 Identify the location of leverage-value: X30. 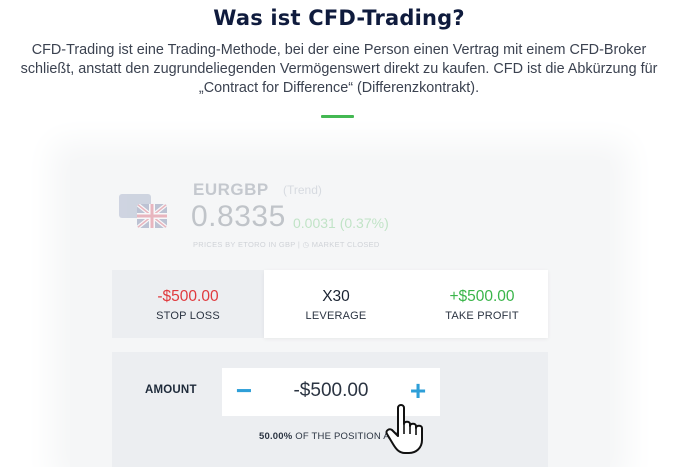
(336, 296).